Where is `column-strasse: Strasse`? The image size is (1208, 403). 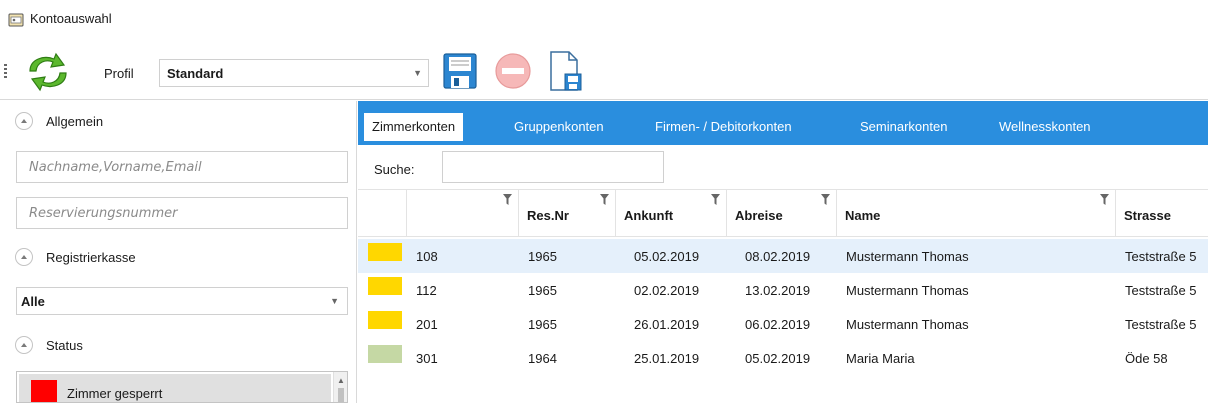 column-strasse: Strasse is located at coordinates (1162, 213).